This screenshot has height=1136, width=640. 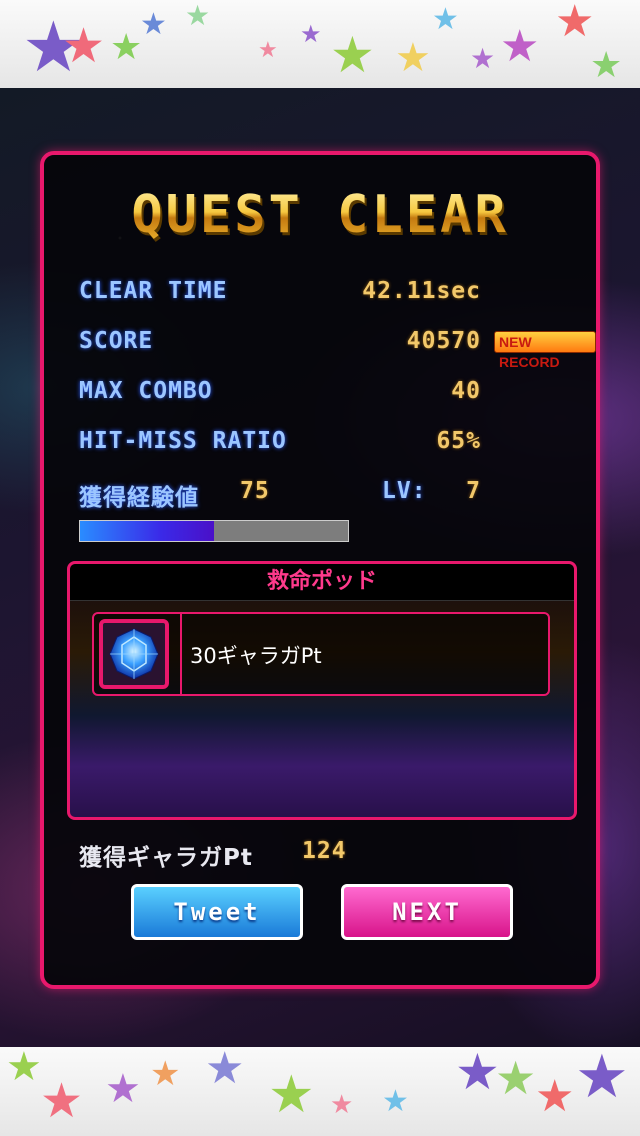 What do you see at coordinates (466, 391) in the screenshot?
I see `max-combo-value: 40` at bounding box center [466, 391].